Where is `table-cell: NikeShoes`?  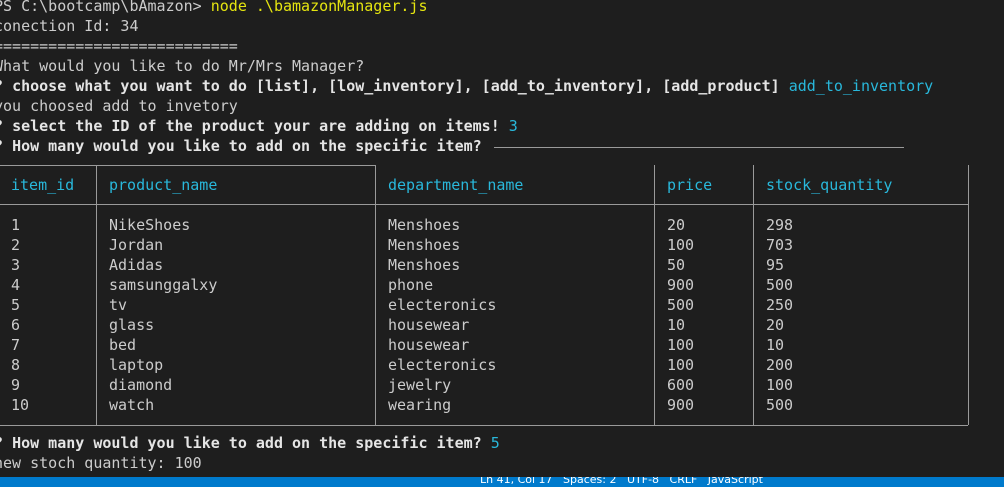 table-cell: NikeShoes is located at coordinates (150, 225).